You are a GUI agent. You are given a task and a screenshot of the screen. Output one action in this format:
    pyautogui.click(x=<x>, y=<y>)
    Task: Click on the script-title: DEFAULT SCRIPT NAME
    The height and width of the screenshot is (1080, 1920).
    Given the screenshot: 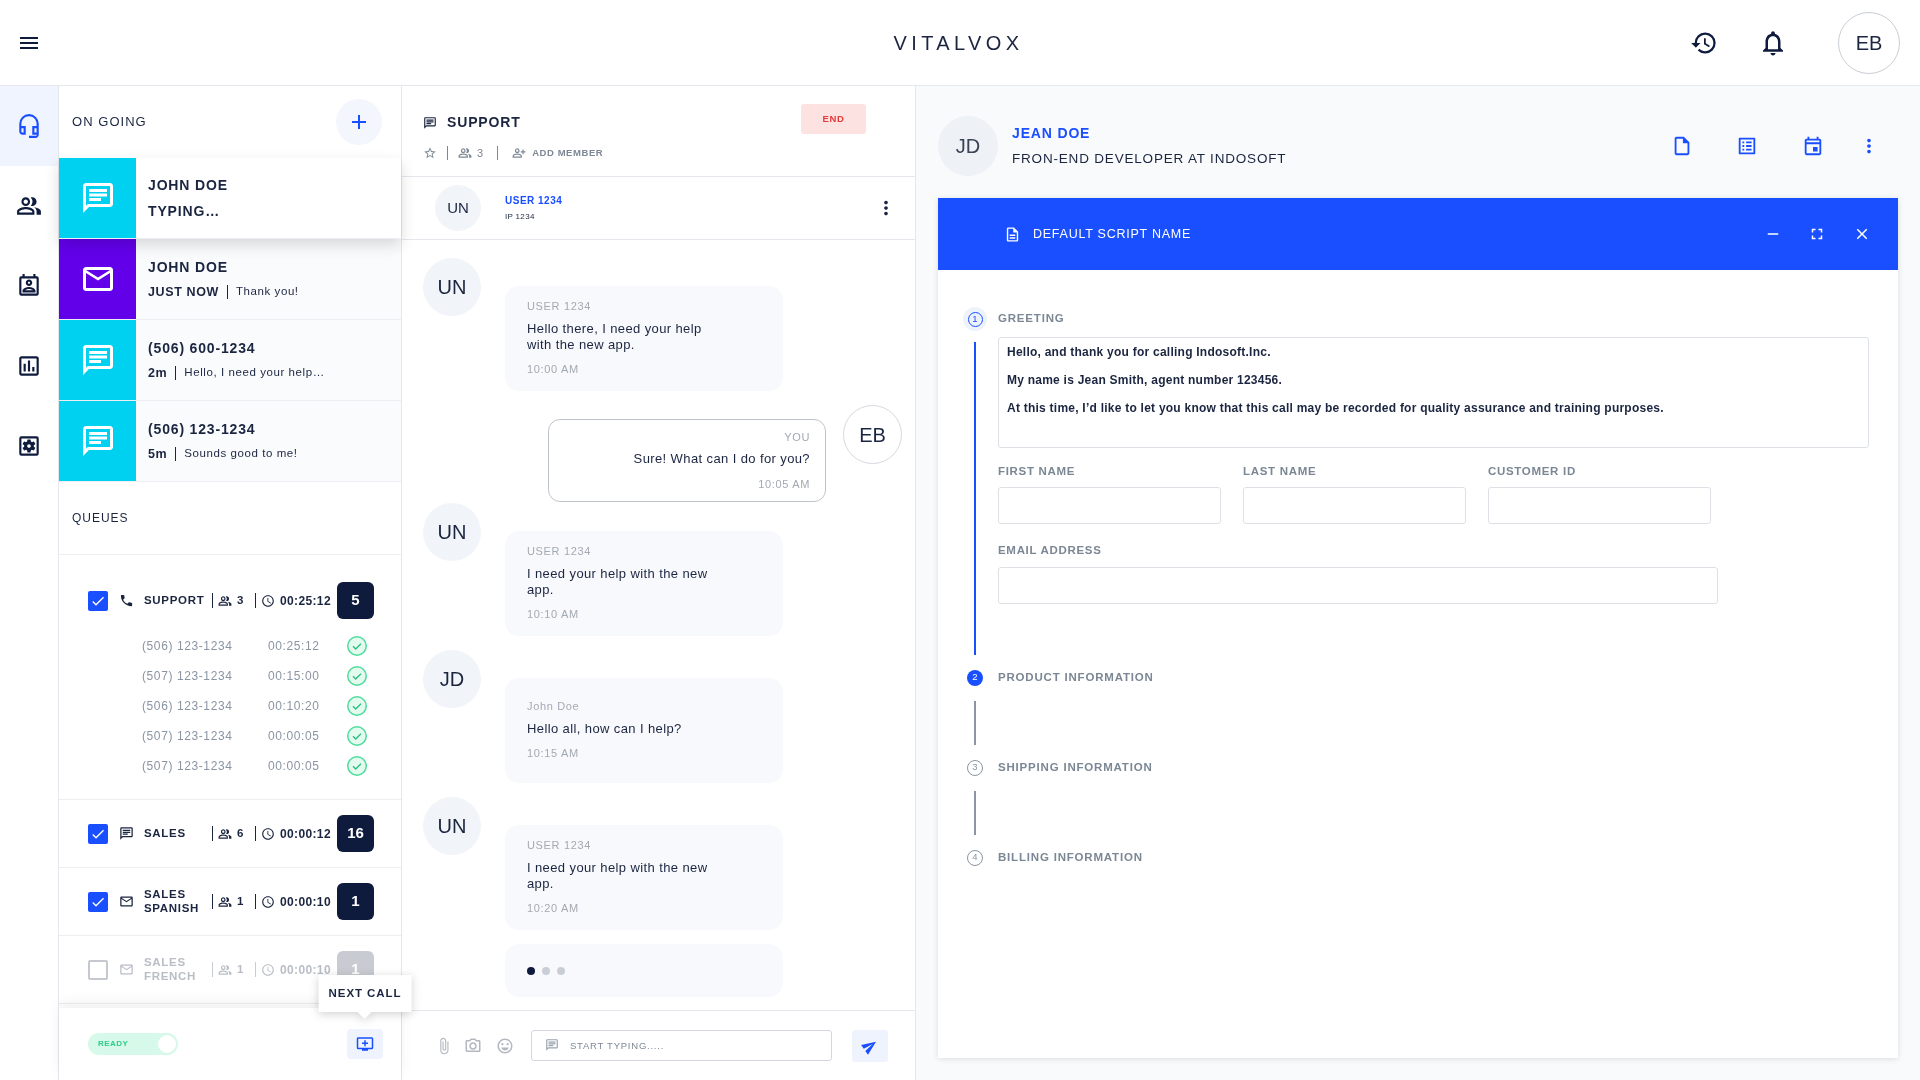 What is the action you would take?
    pyautogui.click(x=1112, y=234)
    